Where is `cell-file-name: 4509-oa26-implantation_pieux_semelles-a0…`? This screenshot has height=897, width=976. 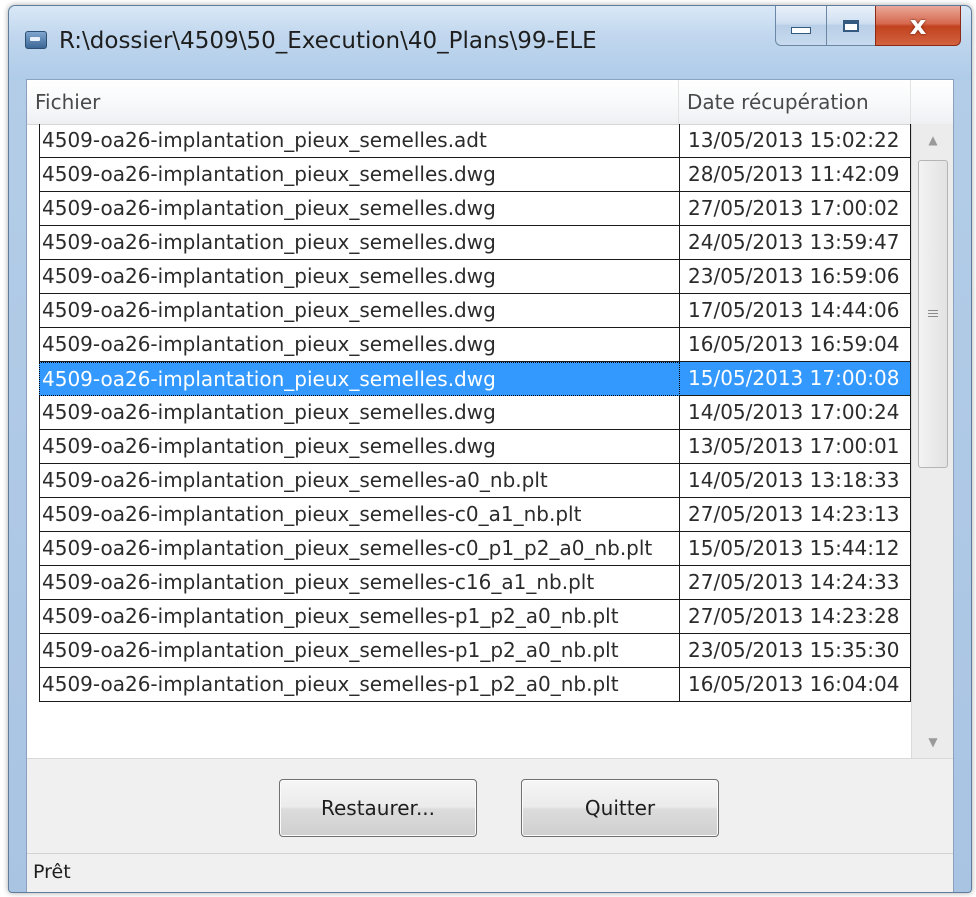
cell-file-name: 4509-oa26-implantation_pieux_semelles-a0… is located at coordinates (359, 481).